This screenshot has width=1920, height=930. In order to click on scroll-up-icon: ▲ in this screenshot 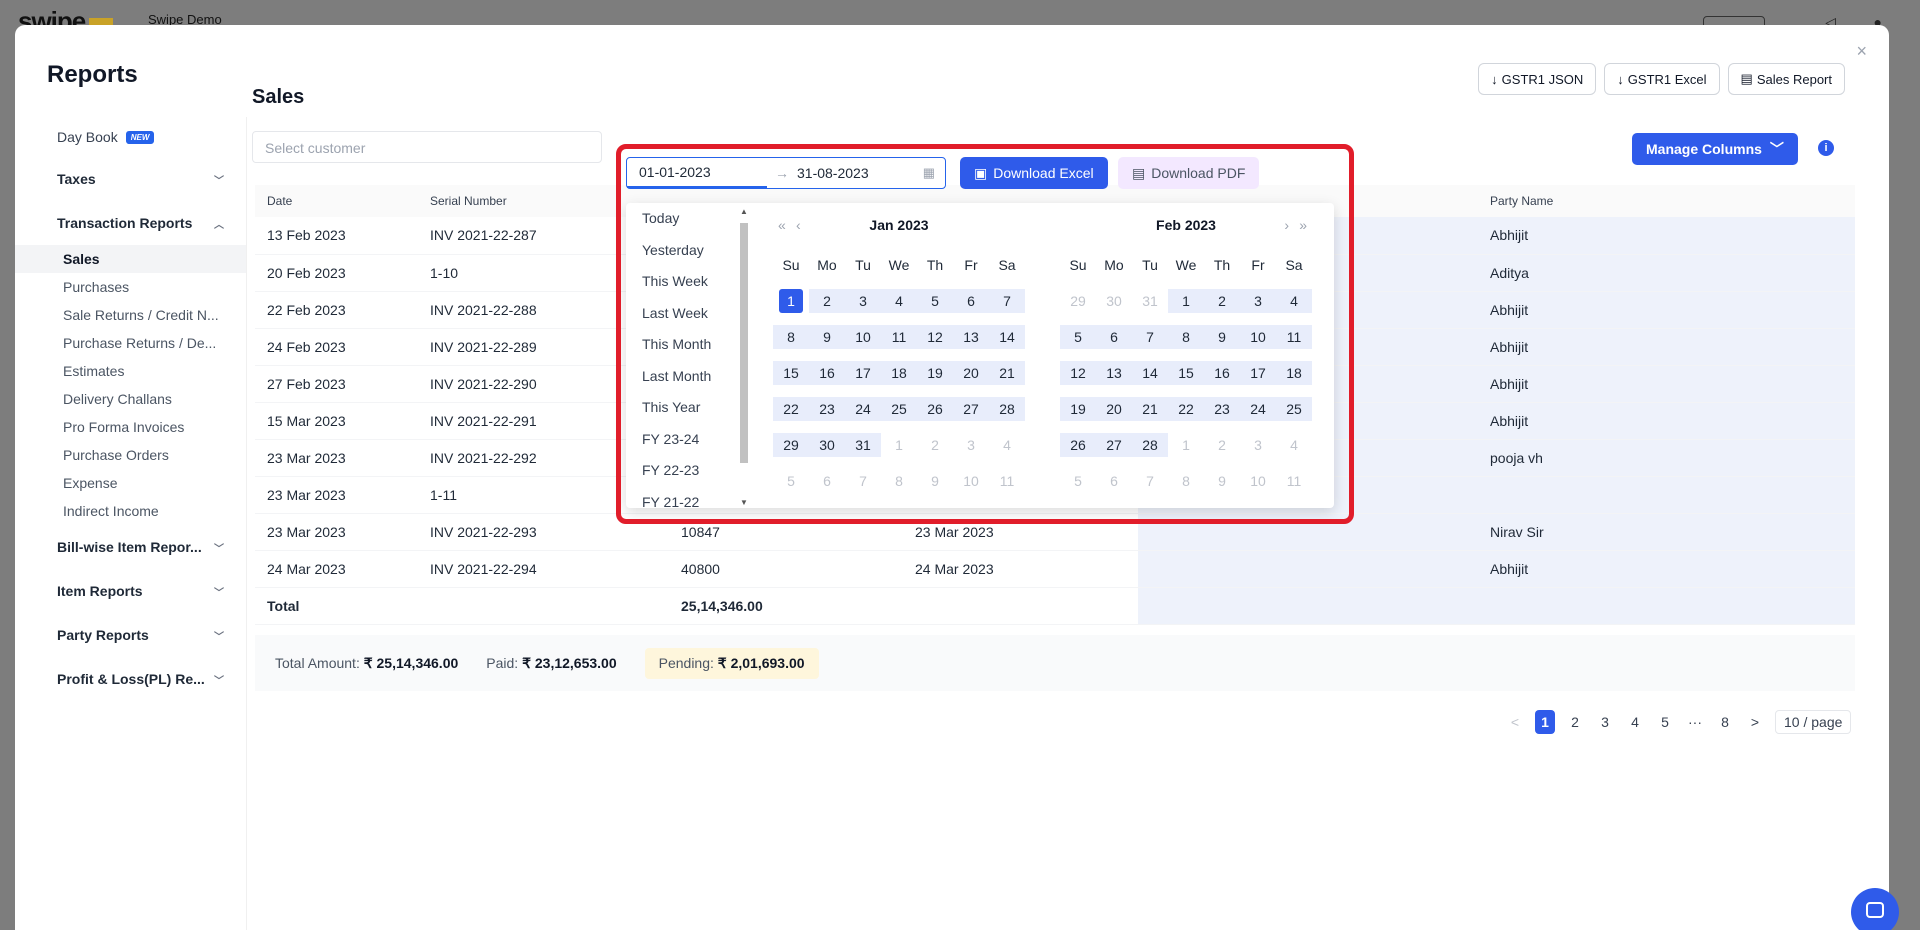, I will do `click(744, 211)`.